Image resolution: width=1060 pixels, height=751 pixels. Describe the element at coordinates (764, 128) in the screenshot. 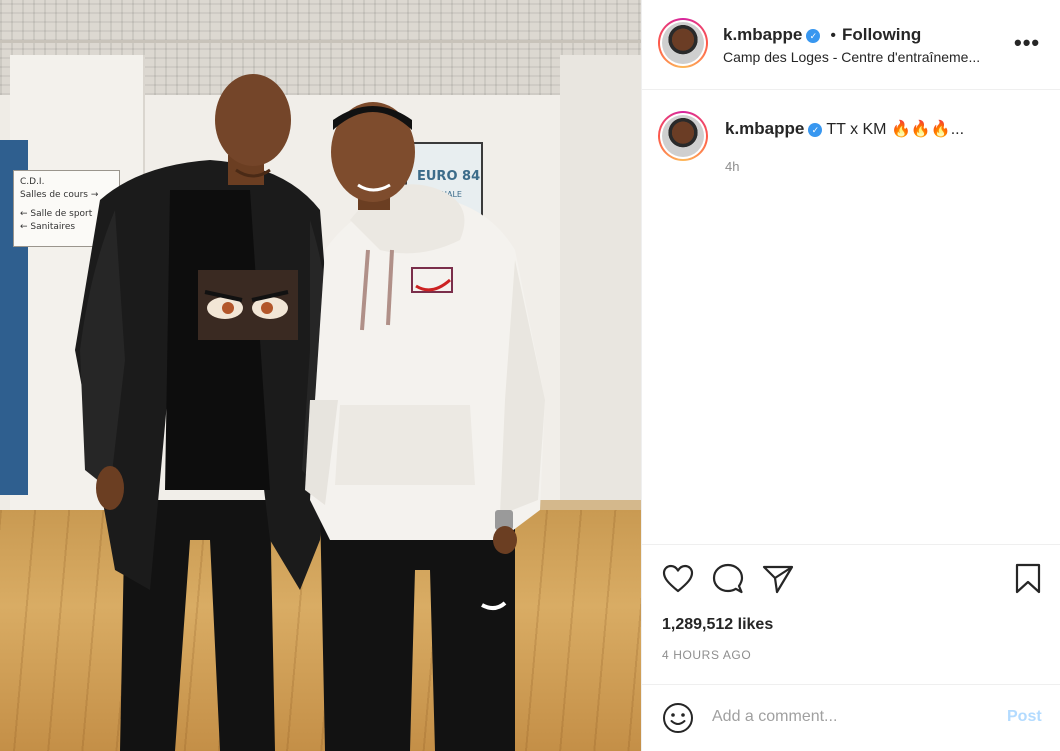

I see `caption-username: k.mbappe` at that location.